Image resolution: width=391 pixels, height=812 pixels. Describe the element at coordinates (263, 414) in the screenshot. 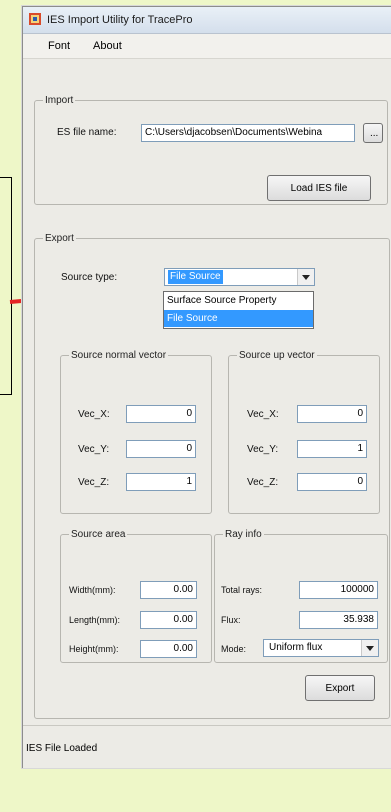

I see `up-vec-x-label: Vec_X:` at that location.